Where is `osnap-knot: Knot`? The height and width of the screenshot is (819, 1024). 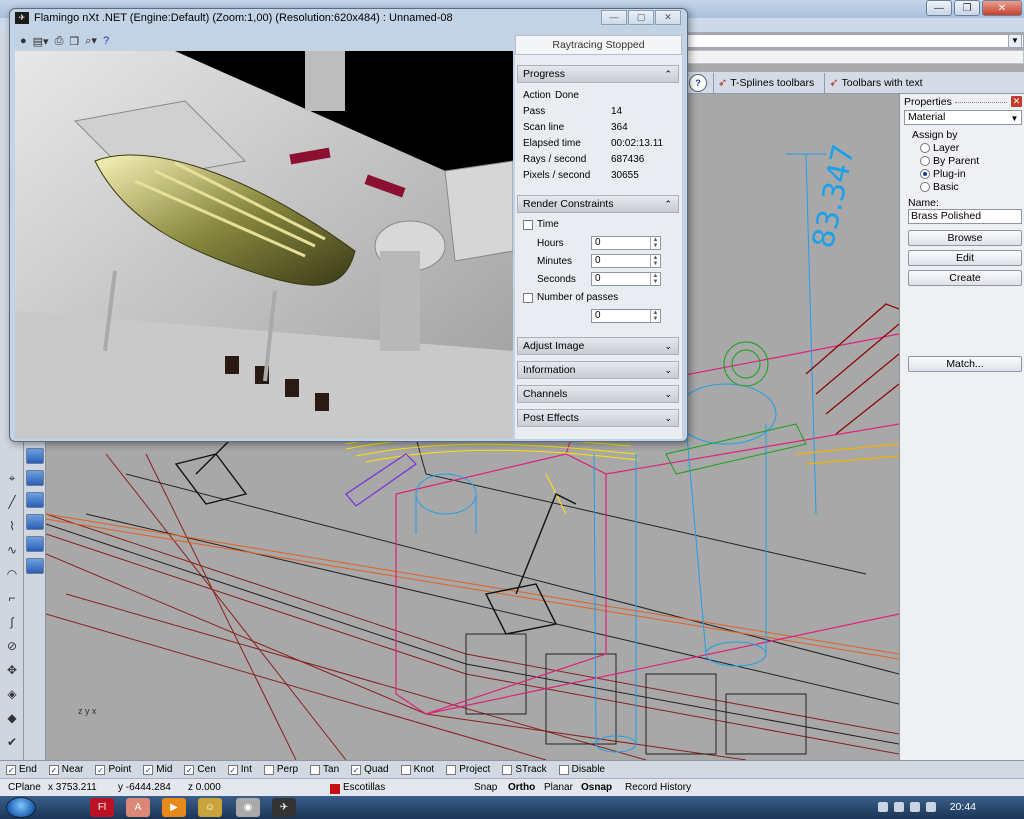 osnap-knot: Knot is located at coordinates (417, 769).